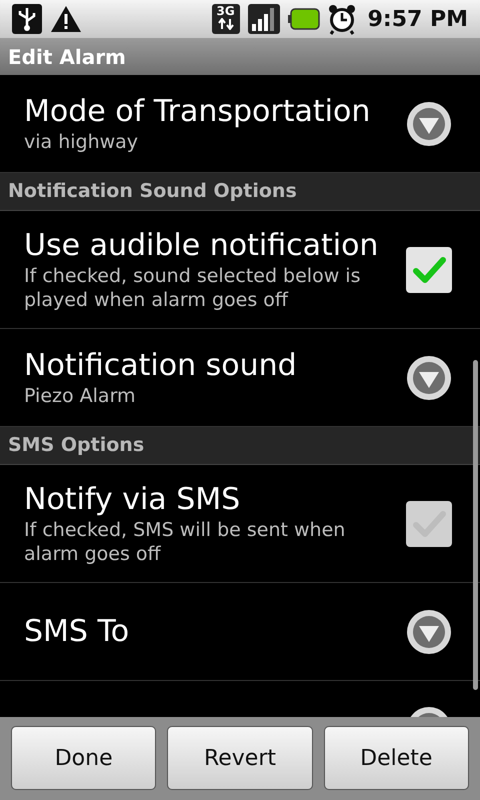 The width and height of the screenshot is (480, 800). I want to click on setting-summary: via highway, so click(82, 142).